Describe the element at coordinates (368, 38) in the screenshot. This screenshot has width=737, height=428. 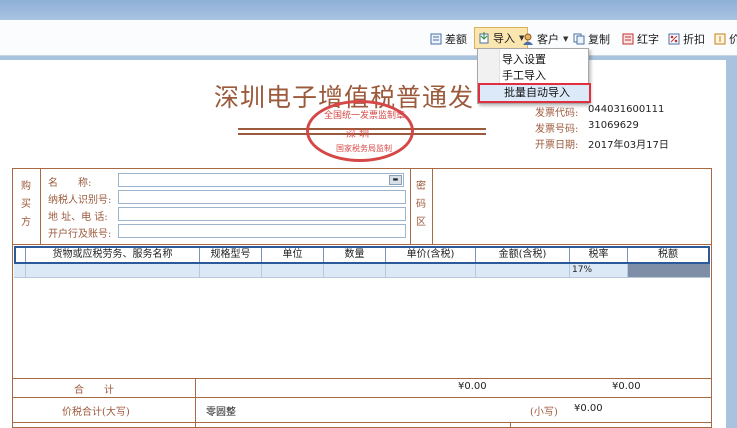
I see `toolbar: 差额 导入 ▼ 客户 ▼ 复制 红字 折扣 价` at that location.